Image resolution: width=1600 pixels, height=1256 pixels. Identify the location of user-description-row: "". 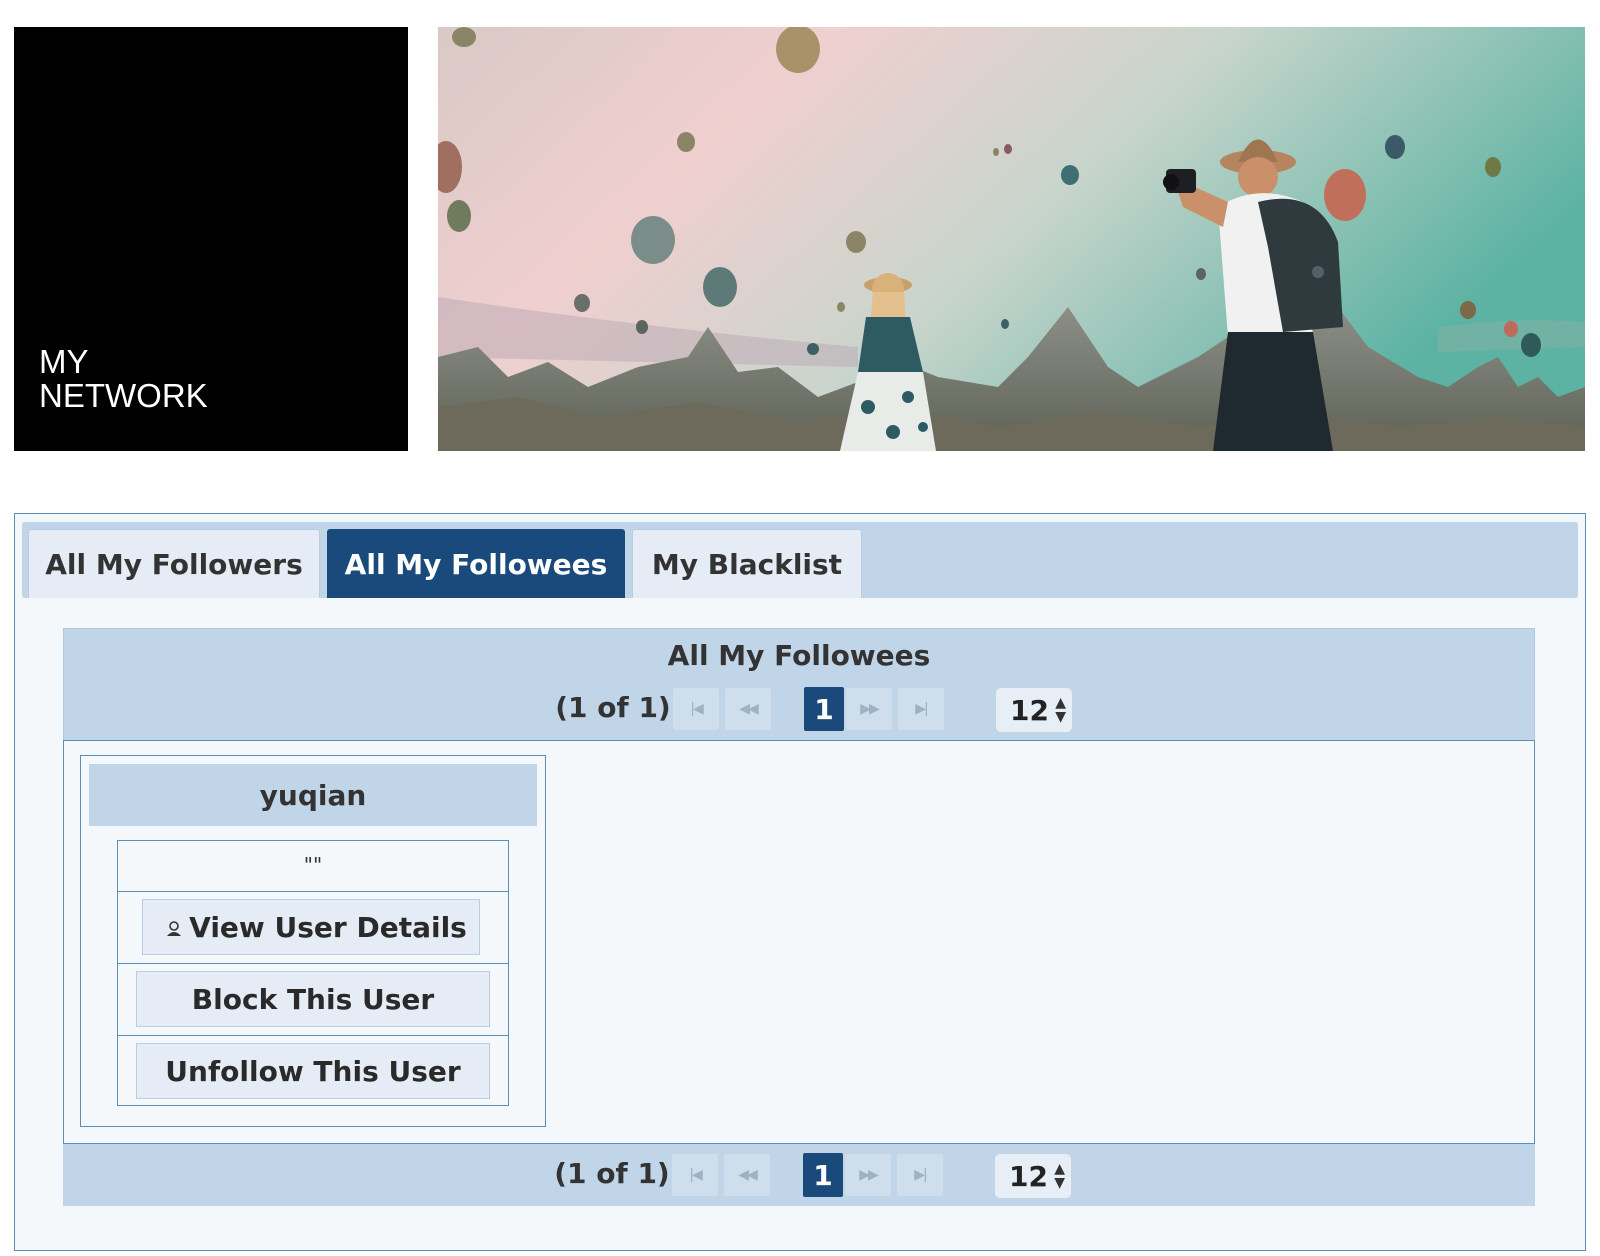
(313, 866).